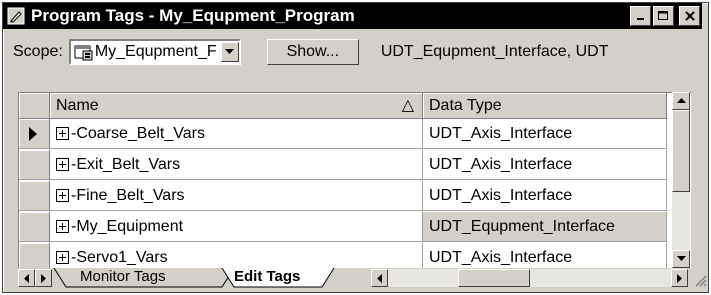 The image size is (711, 295). I want to click on minimize-button, so click(640, 16).